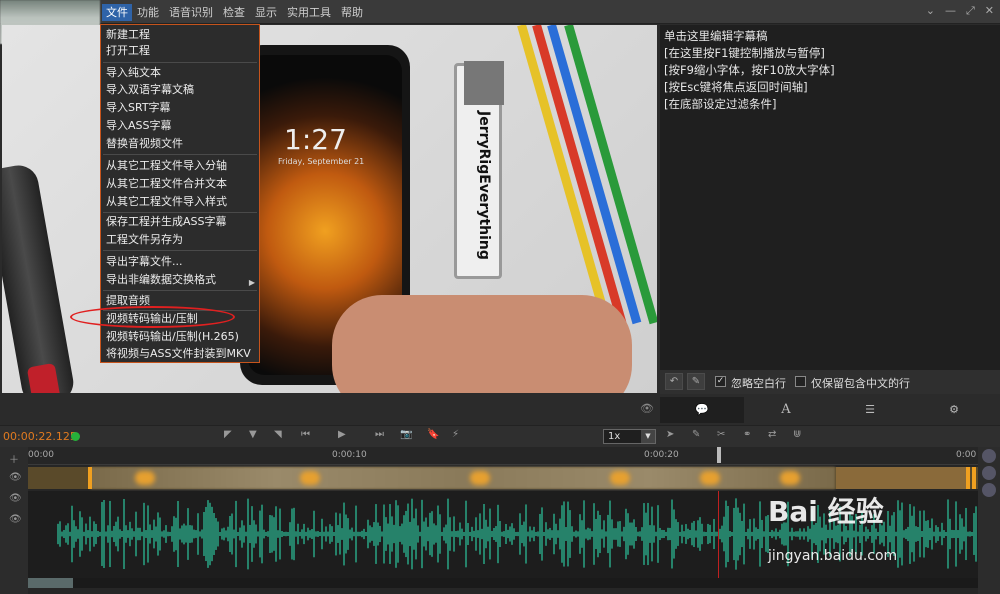 Image resolution: width=1000 pixels, height=594 pixels. Describe the element at coordinates (144, 144) in the screenshot. I see `menu-item-replace-media: 替换音视频文件` at that location.